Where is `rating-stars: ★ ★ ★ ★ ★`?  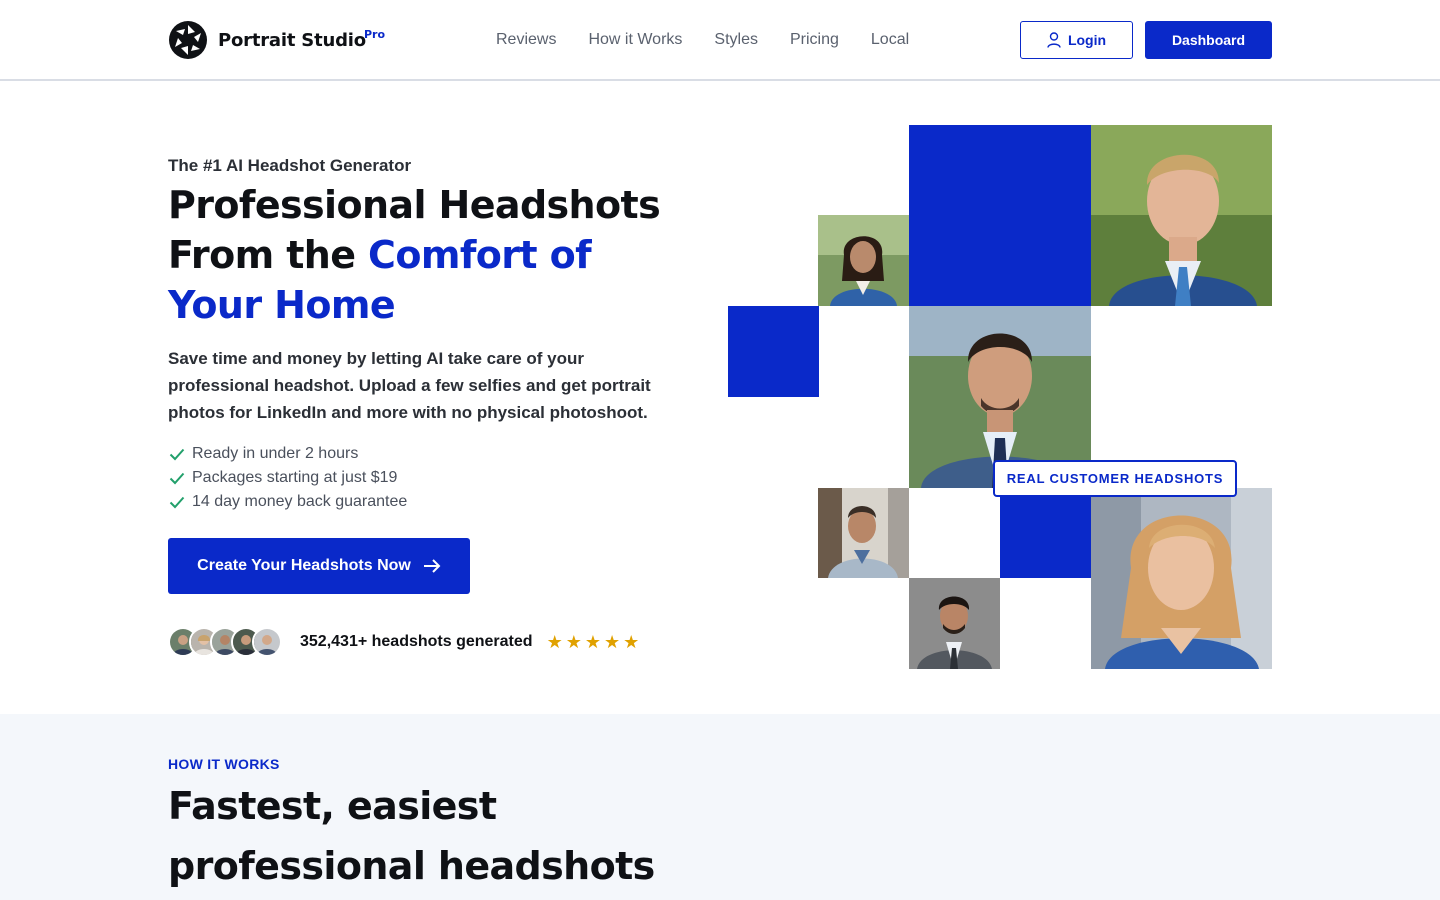 rating-stars: ★ ★ ★ ★ ★ is located at coordinates (593, 642).